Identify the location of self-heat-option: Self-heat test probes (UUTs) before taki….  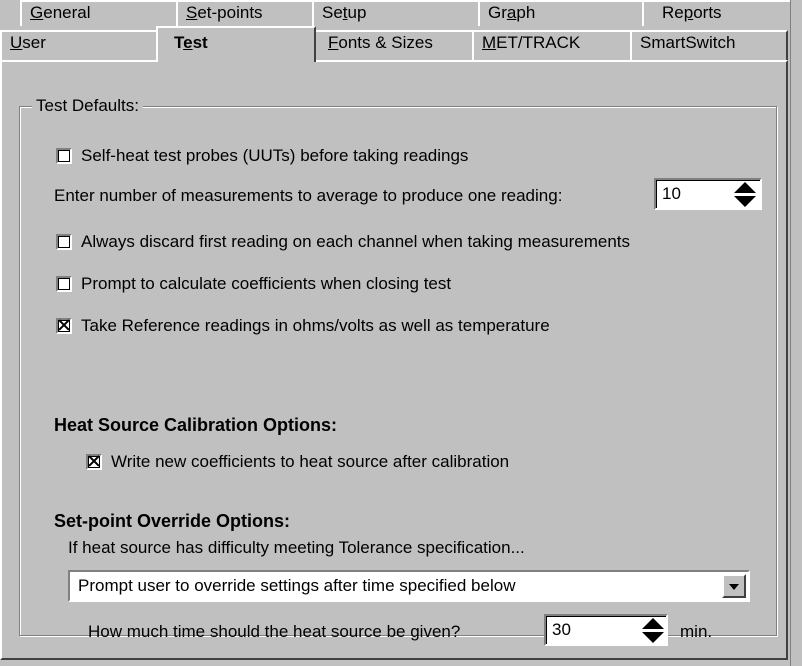
(262, 156).